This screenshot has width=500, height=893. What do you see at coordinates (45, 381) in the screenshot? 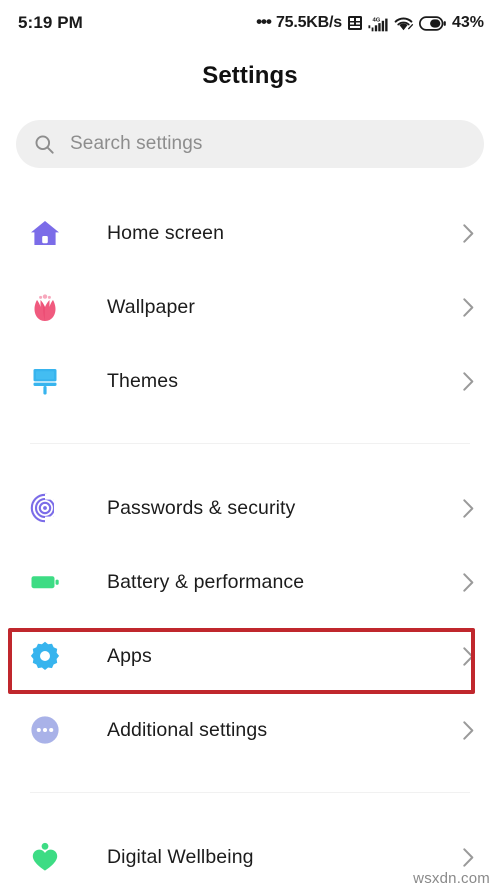
I see `paint-roller-icon` at bounding box center [45, 381].